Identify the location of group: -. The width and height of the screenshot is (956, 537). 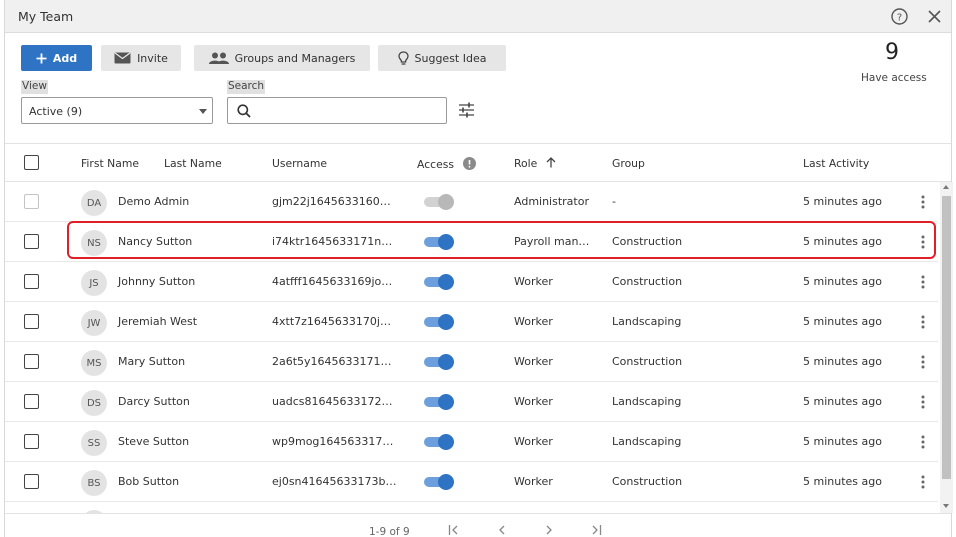
(614, 201).